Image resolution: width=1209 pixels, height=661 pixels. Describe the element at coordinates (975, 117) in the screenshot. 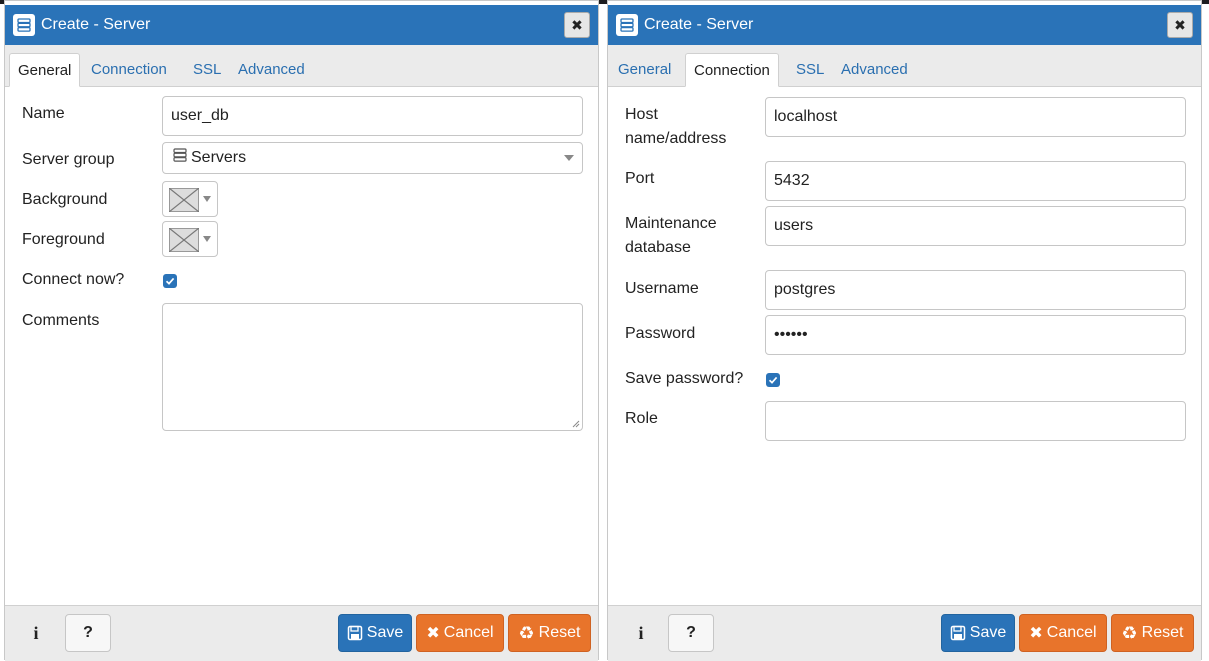

I see `host-input: localhost` at that location.